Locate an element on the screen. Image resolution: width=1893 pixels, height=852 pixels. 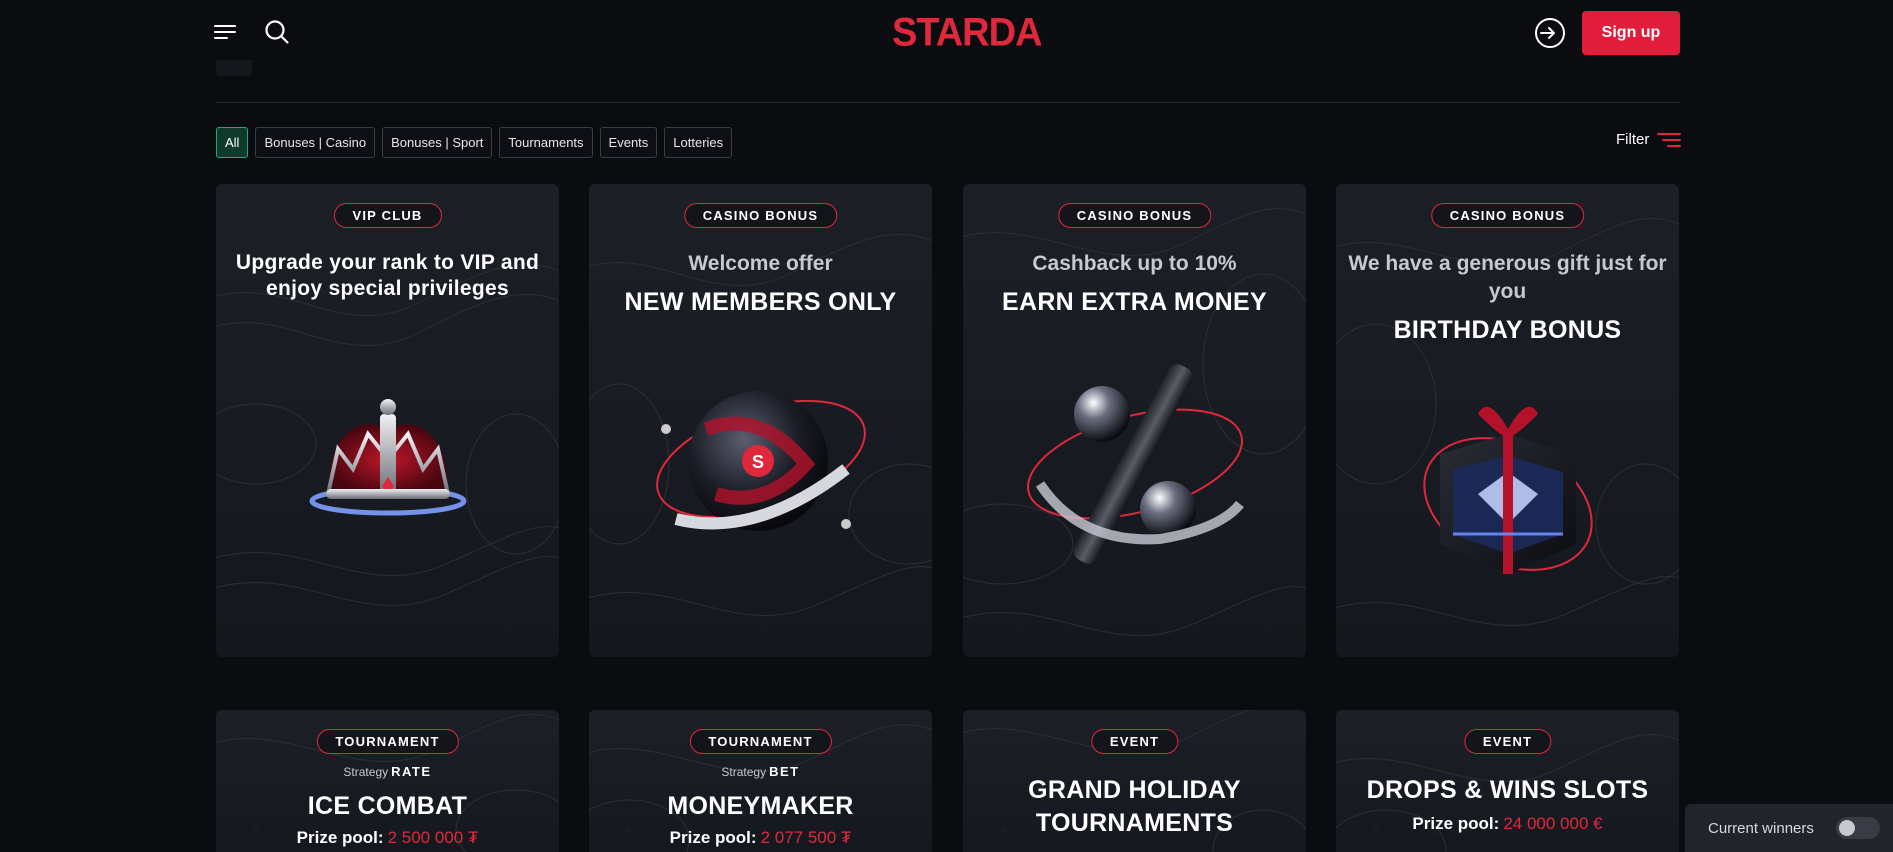
chip-all: All is located at coordinates (232, 142).